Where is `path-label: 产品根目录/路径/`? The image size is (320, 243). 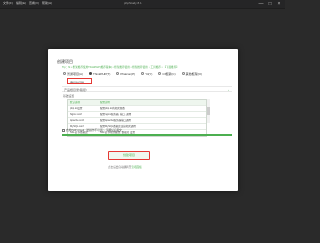 path-label: 产品根目录/路径/ is located at coordinates (75, 90).